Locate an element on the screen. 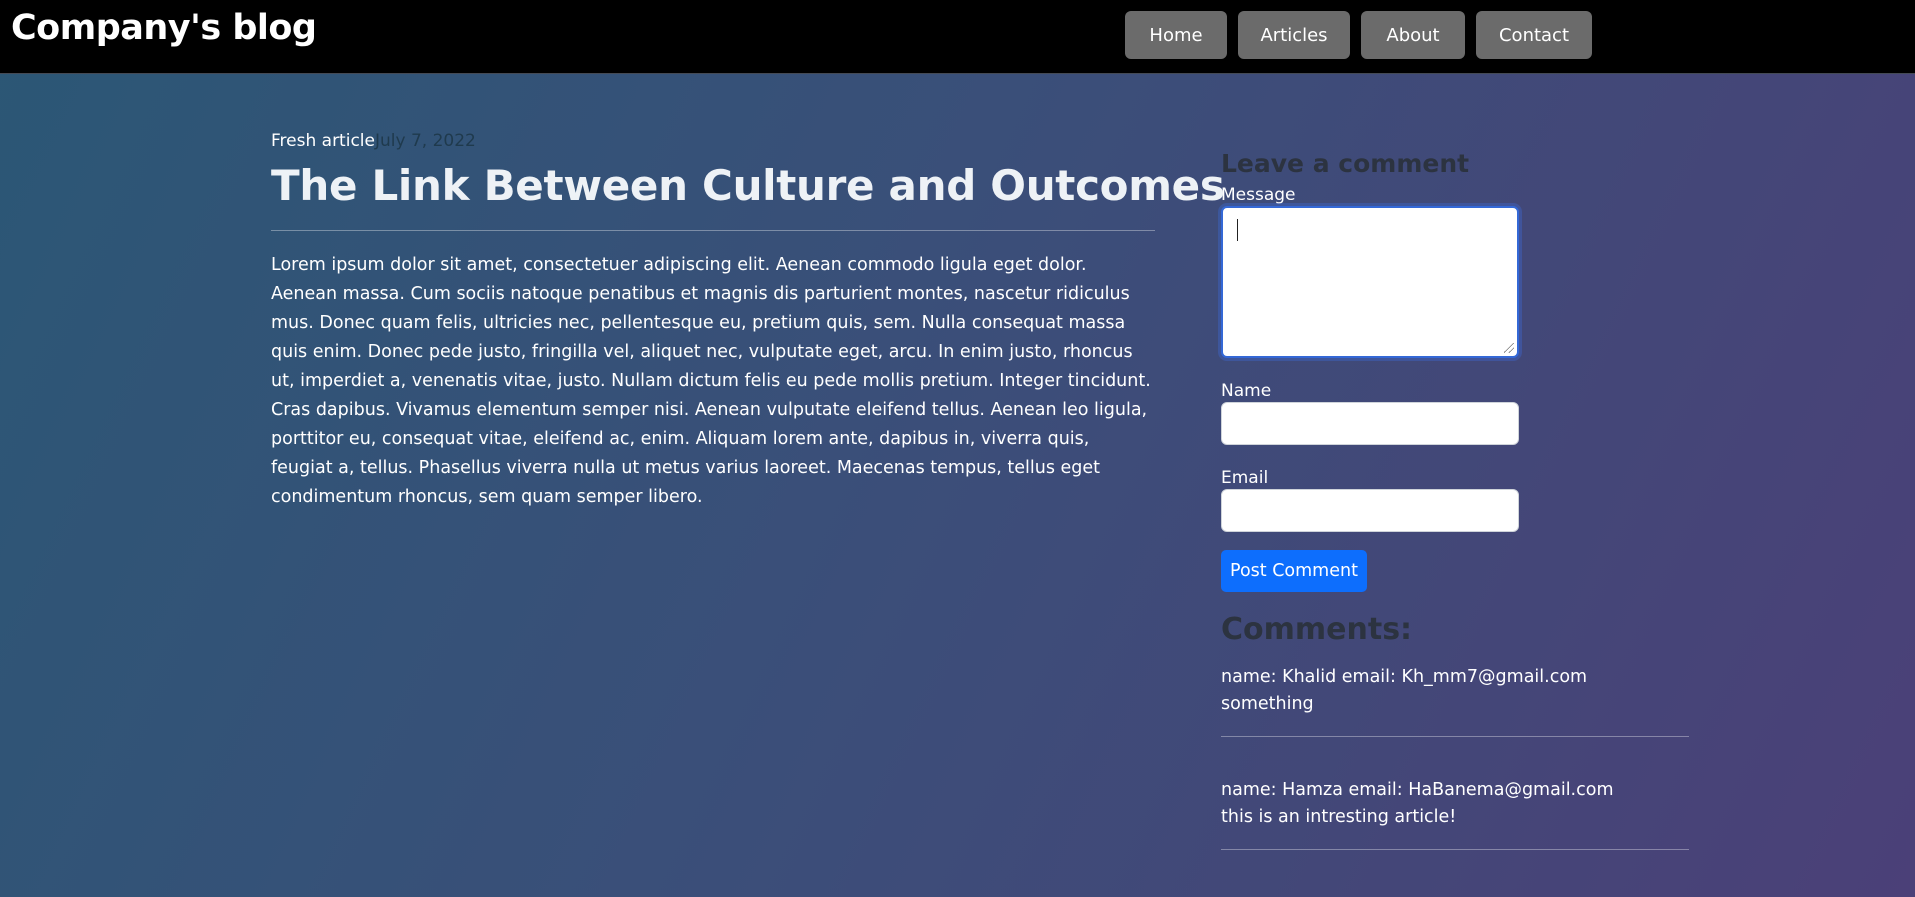  email-label: Email is located at coordinates (1245, 478).